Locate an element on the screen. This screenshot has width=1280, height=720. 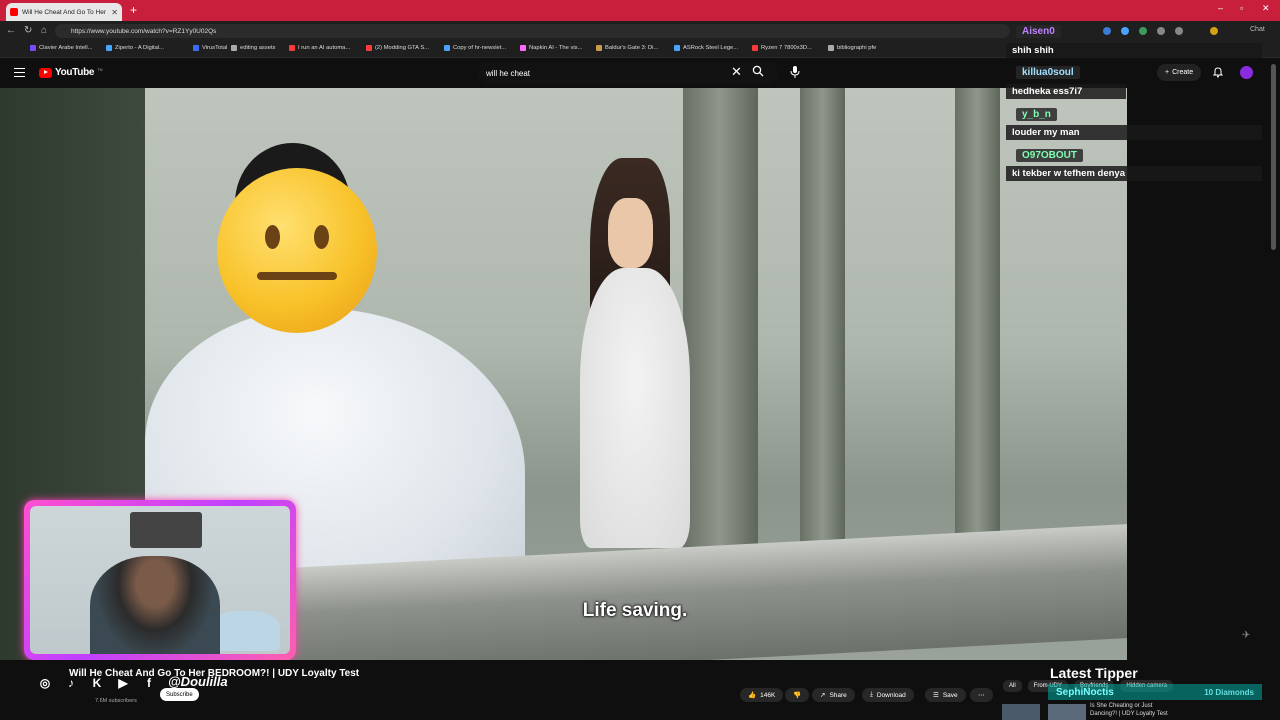
country-code: TN is located at coordinates (100, 69).